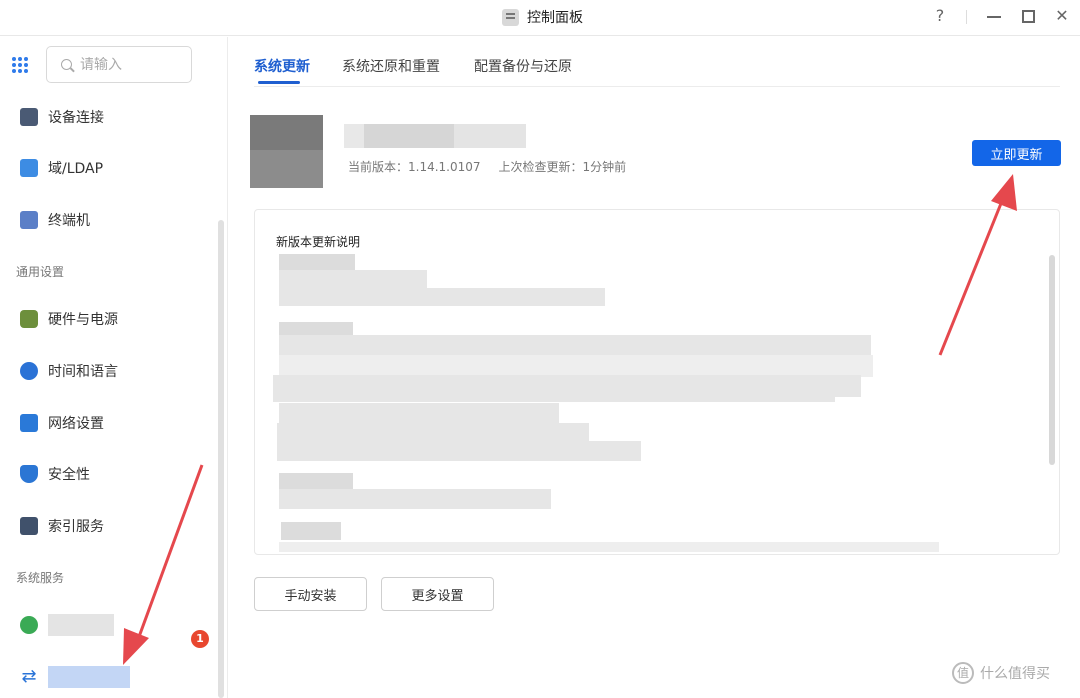  I want to click on help-button: ?, so click(940, 16).